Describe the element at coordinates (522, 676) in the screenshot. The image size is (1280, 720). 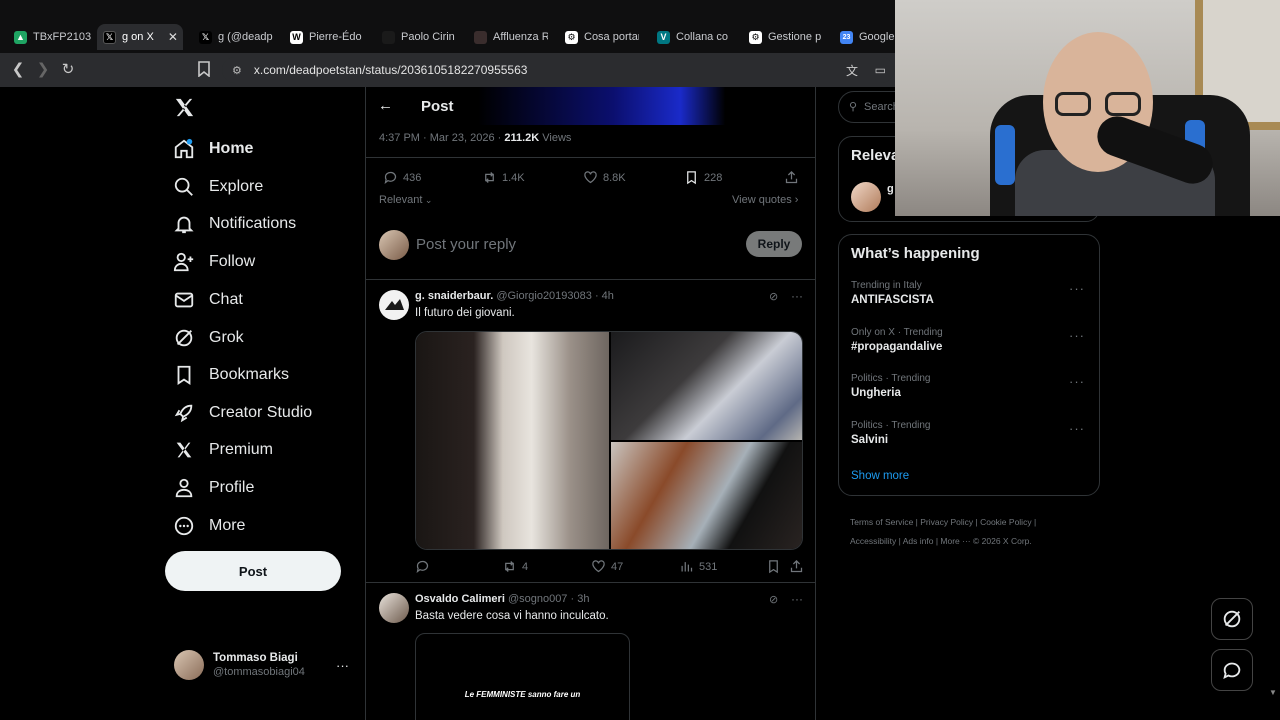
I see `media-image: Le FEMMINISTE sanno fare un` at that location.